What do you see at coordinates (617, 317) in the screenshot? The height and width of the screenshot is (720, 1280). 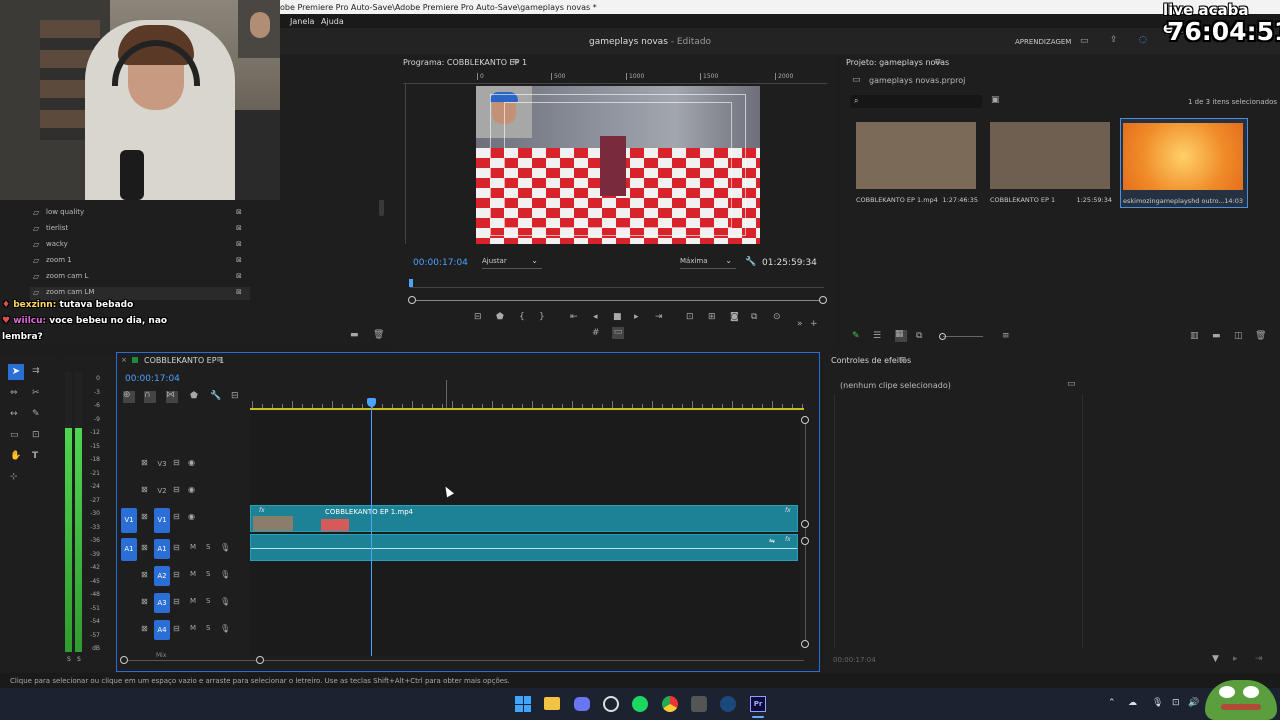 I see `stop-icon: ■` at bounding box center [617, 317].